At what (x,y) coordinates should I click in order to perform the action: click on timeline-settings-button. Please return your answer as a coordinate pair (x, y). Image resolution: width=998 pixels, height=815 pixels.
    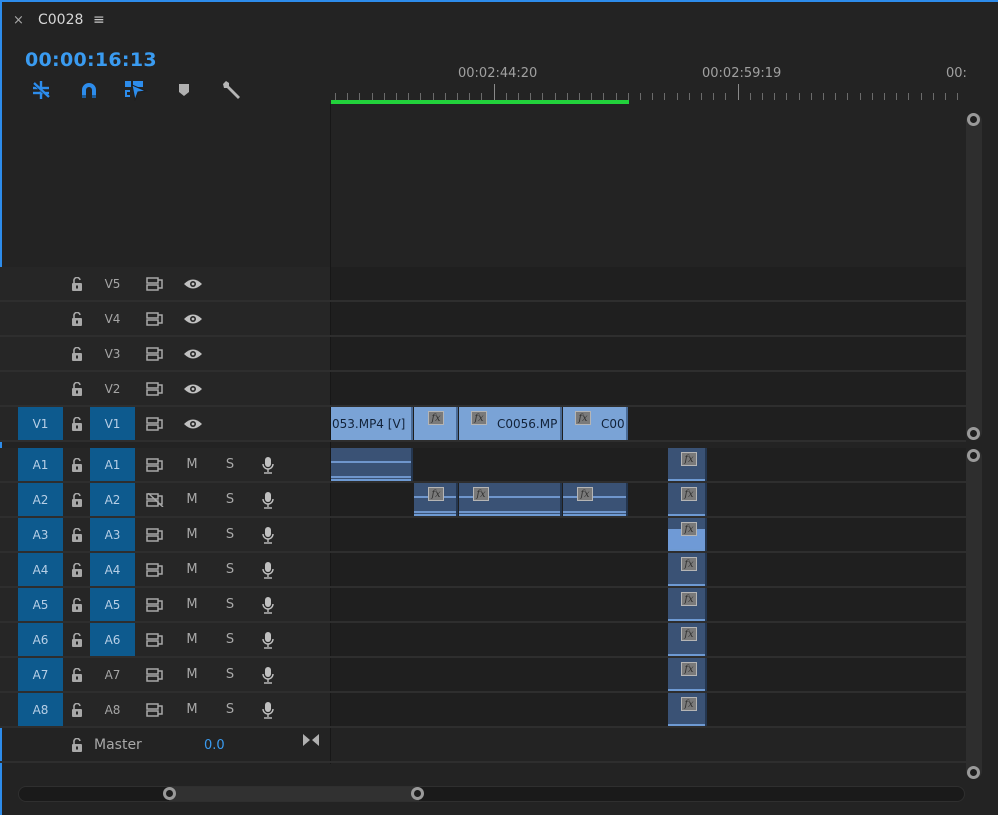
    Looking at the image, I should click on (231, 90).